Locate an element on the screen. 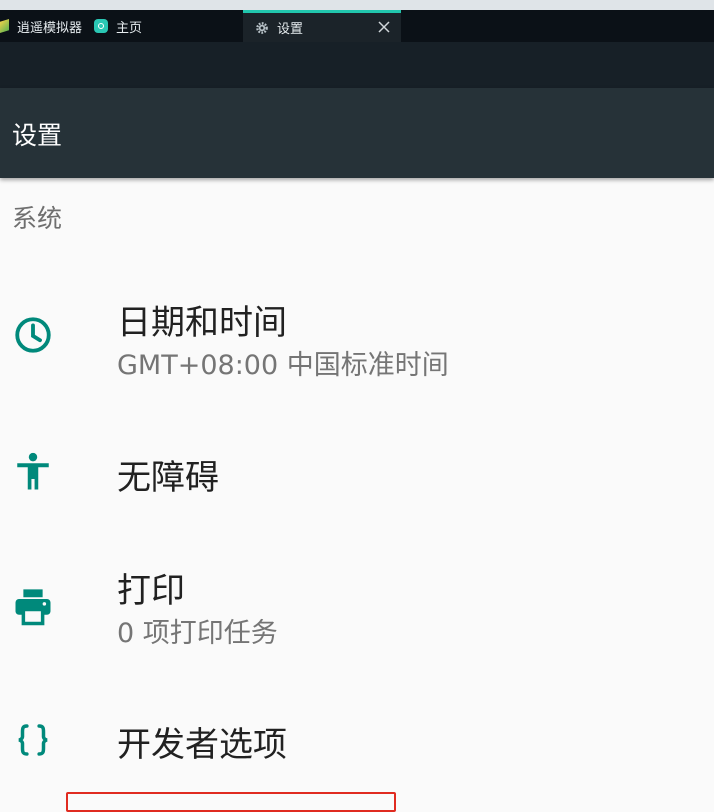  tab-home: 主页 is located at coordinates (118, 26).